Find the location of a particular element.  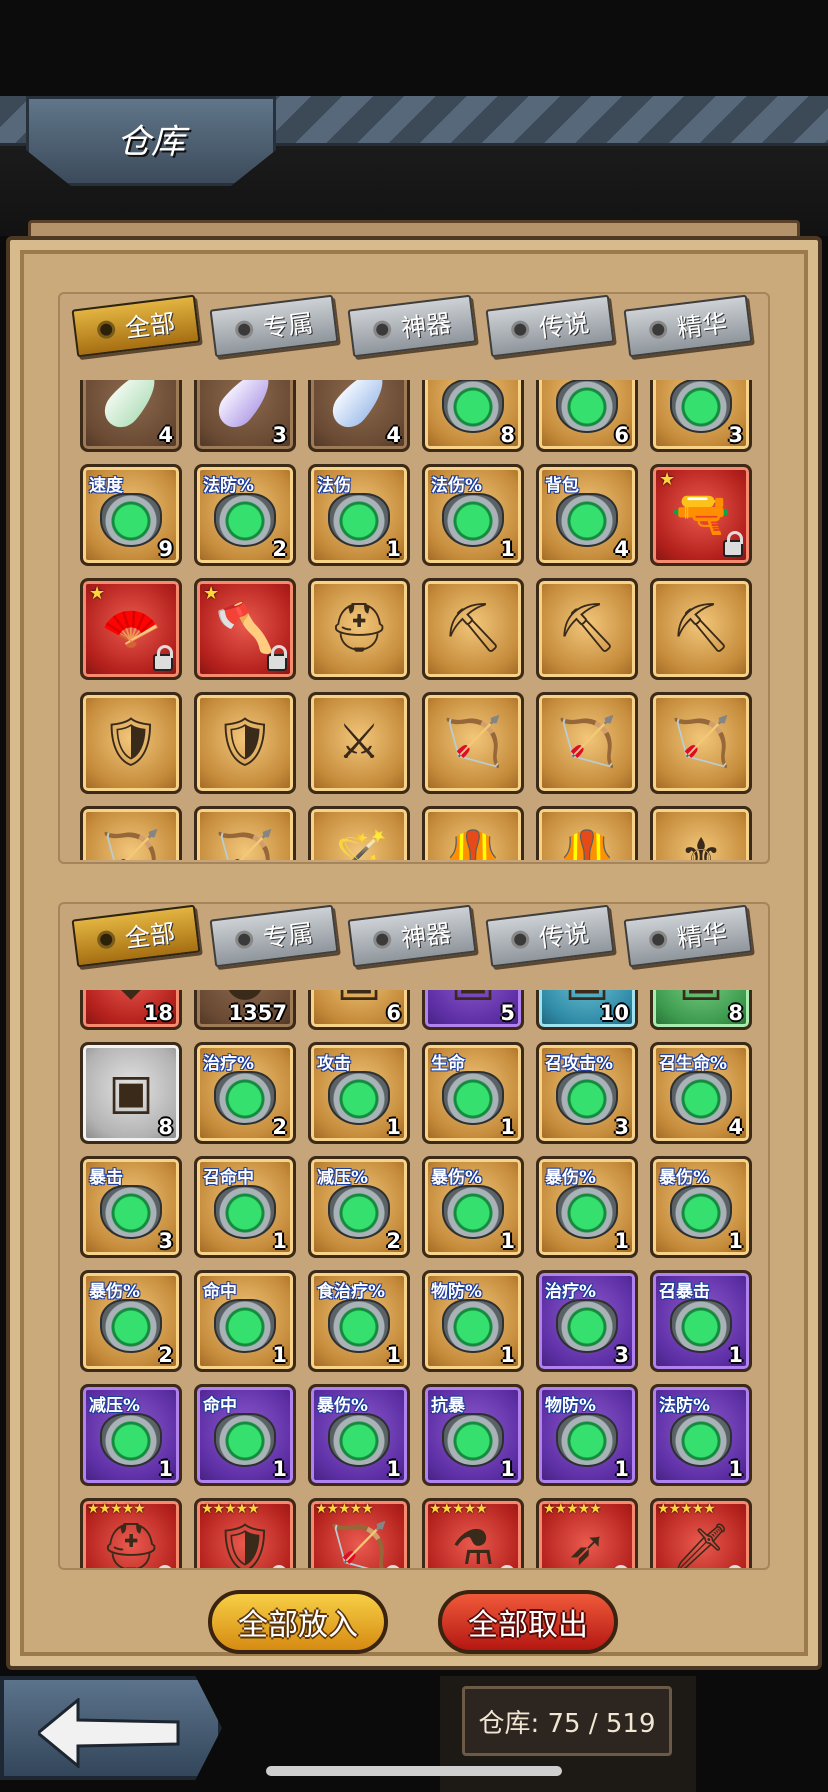

item-slot: 召攻击% 3 is located at coordinates (587, 1093).